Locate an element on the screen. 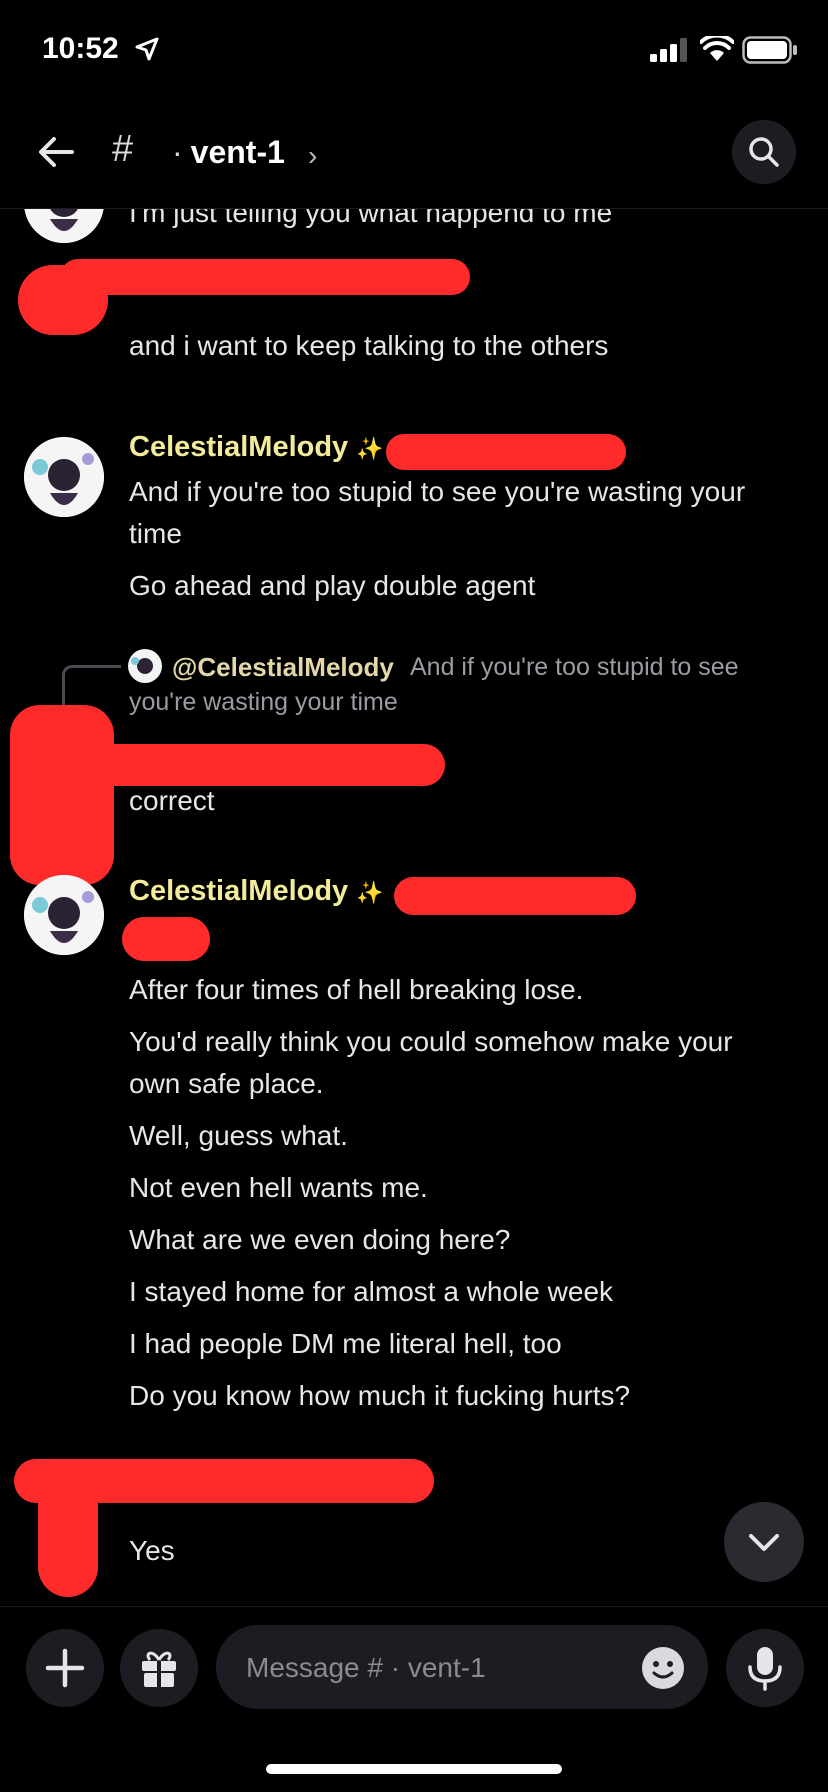 This screenshot has width=828, height=1792. plus-icon is located at coordinates (65, 1668).